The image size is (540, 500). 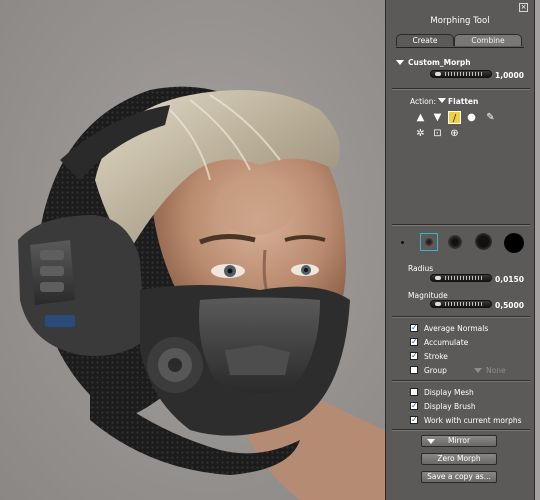 What do you see at coordinates (509, 305) in the screenshot?
I see `magnitude-value: 0,5000` at bounding box center [509, 305].